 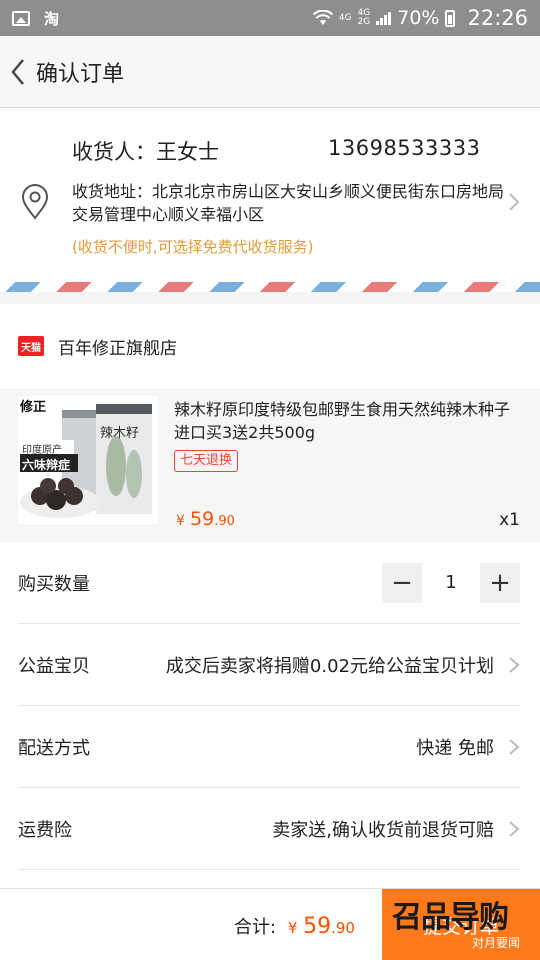 I want to click on back-button, so click(x=18, y=72).